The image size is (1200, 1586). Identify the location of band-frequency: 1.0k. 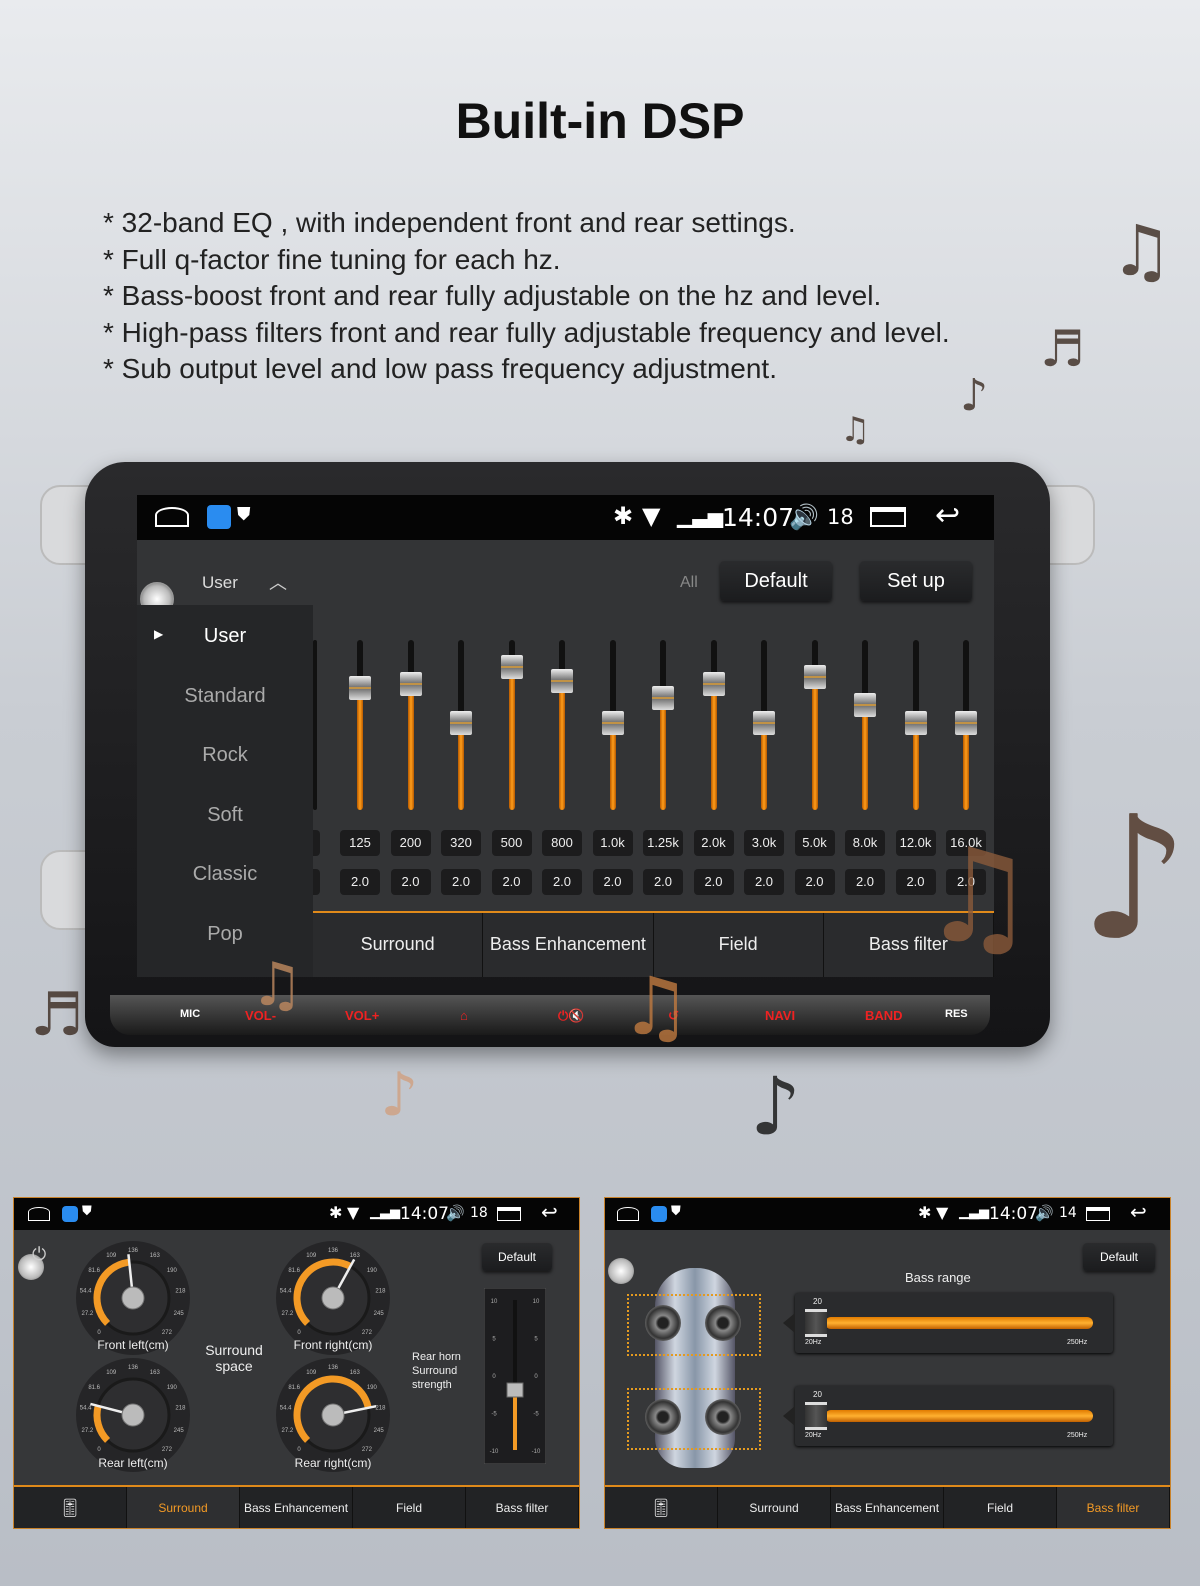
(612, 843).